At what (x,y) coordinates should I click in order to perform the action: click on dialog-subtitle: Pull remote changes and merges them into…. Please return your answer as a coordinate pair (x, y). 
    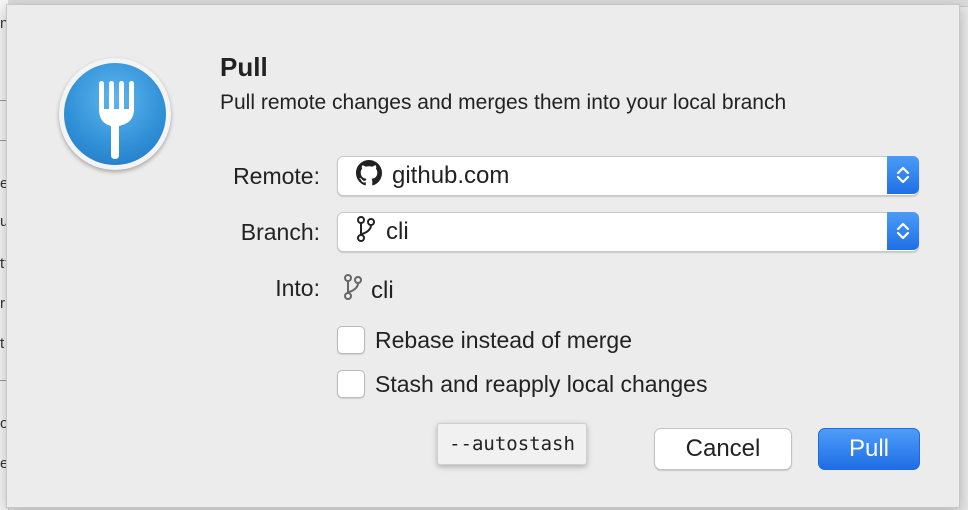
    Looking at the image, I should click on (503, 102).